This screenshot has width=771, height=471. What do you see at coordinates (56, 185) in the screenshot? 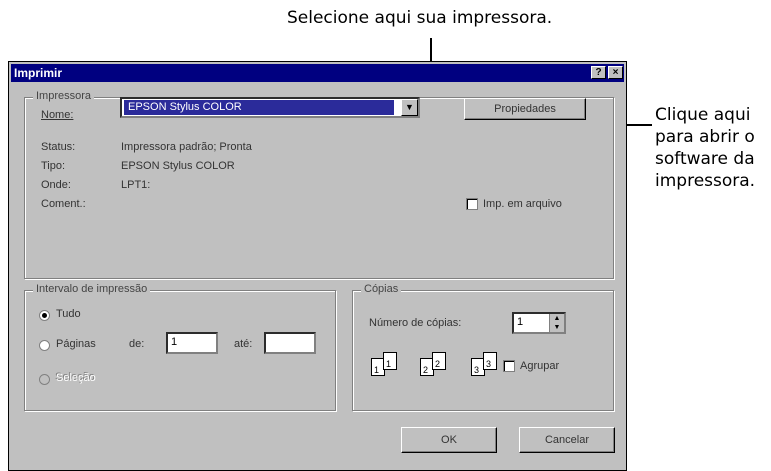
I see `where-label: Onde:` at bounding box center [56, 185].